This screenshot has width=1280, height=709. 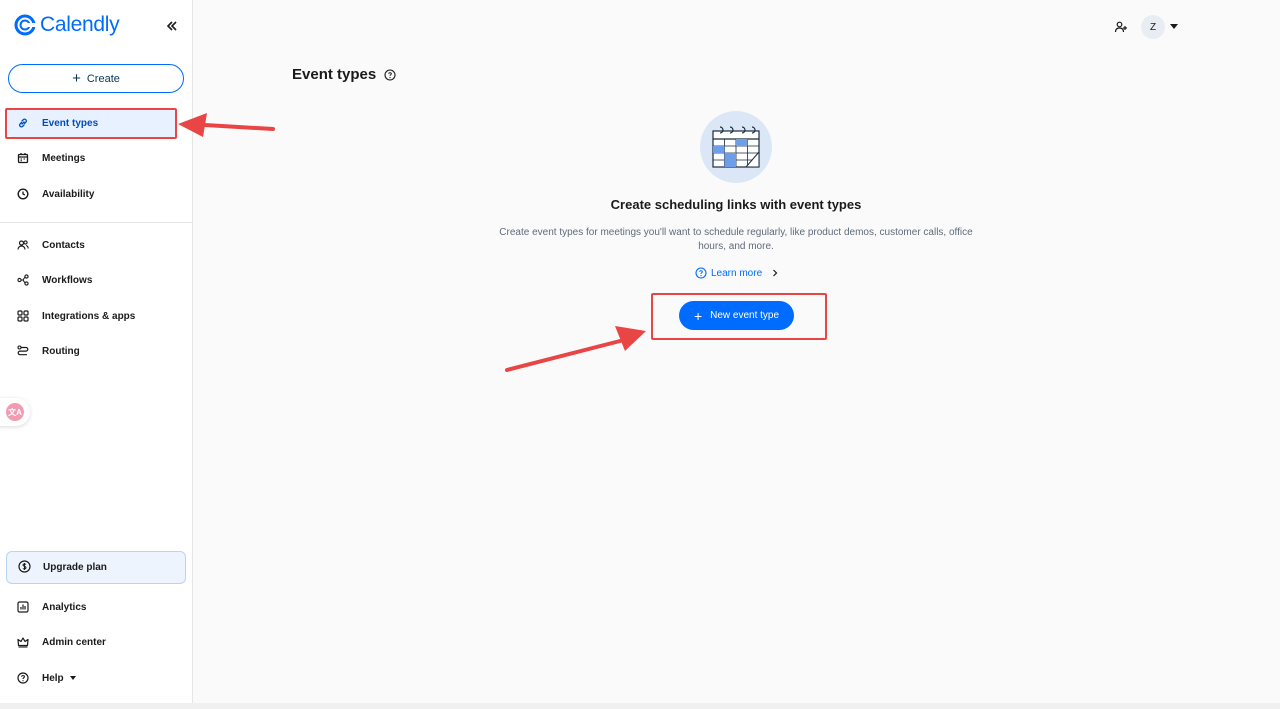 I want to click on add-user-icon, so click(x=1120, y=27).